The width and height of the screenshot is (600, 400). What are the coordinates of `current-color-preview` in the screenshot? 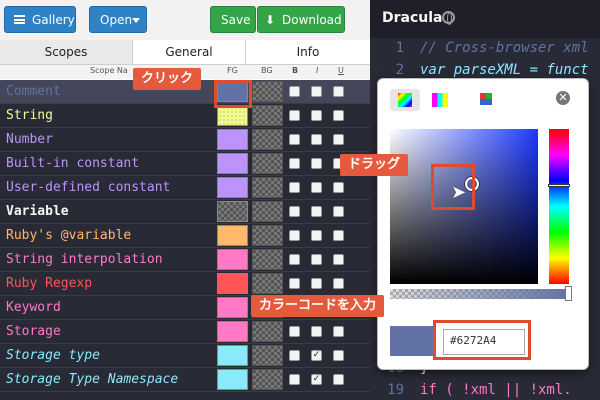 It's located at (413, 341).